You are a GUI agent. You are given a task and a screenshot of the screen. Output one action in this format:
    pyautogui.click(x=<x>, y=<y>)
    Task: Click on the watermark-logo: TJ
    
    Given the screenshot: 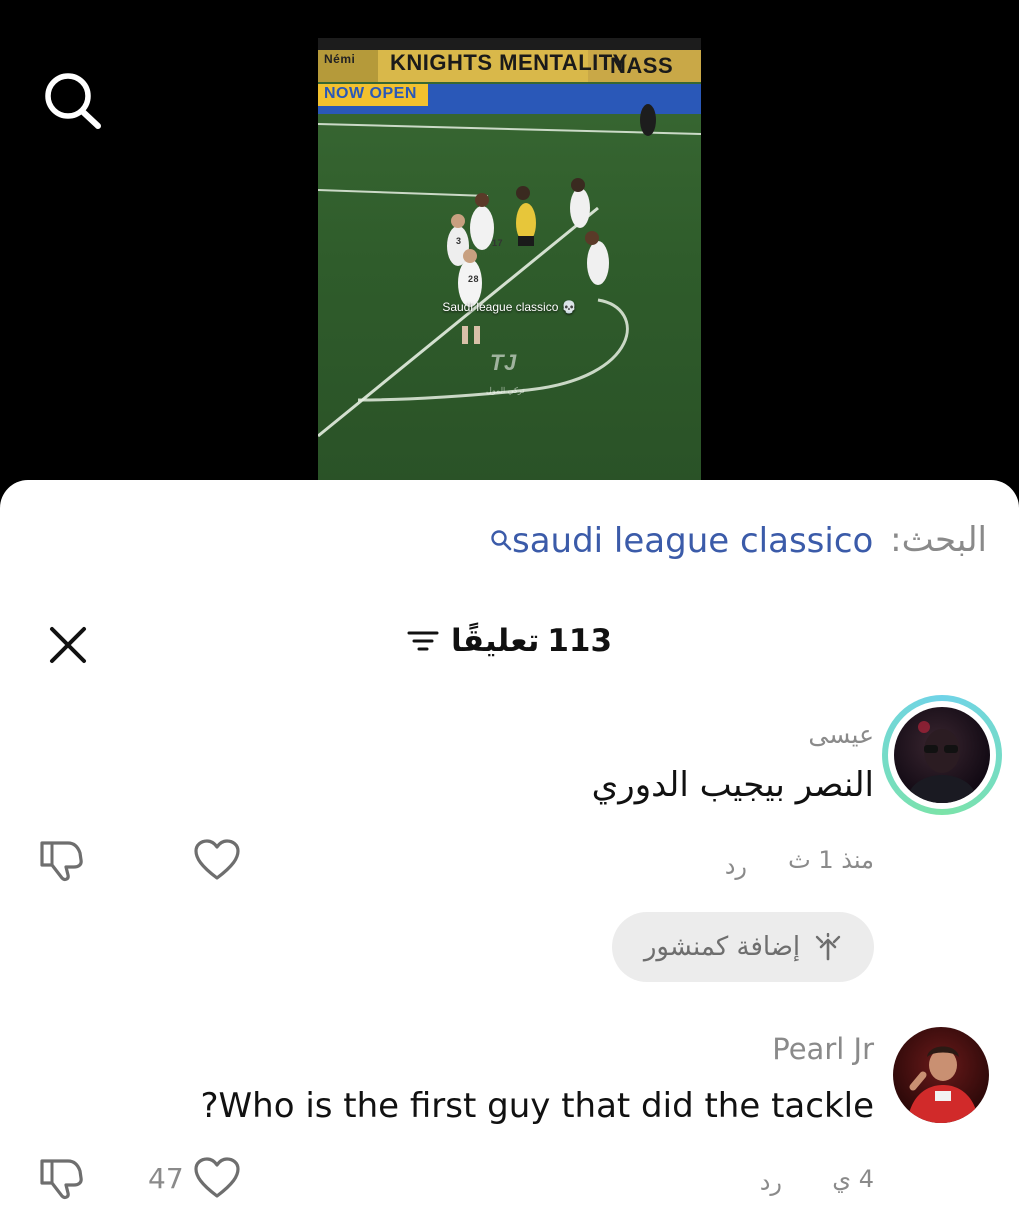 What is the action you would take?
    pyautogui.click(x=503, y=362)
    